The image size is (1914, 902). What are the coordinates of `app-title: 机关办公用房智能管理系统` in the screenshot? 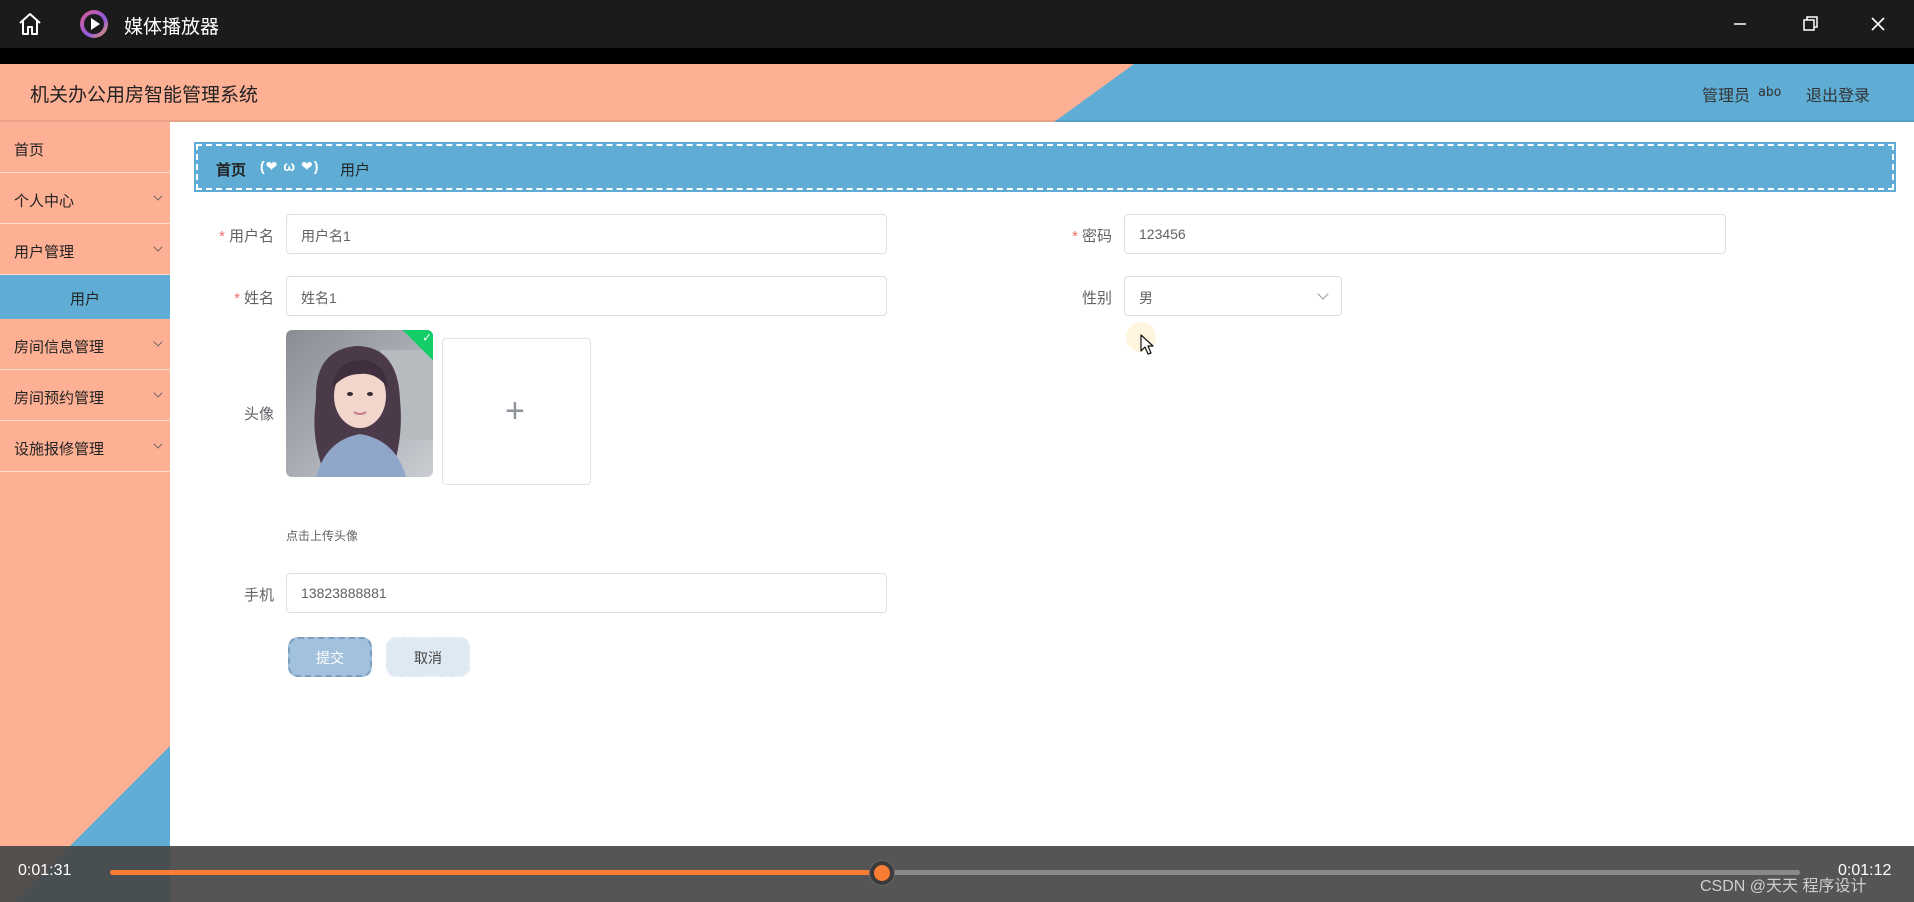 It's located at (144, 95).